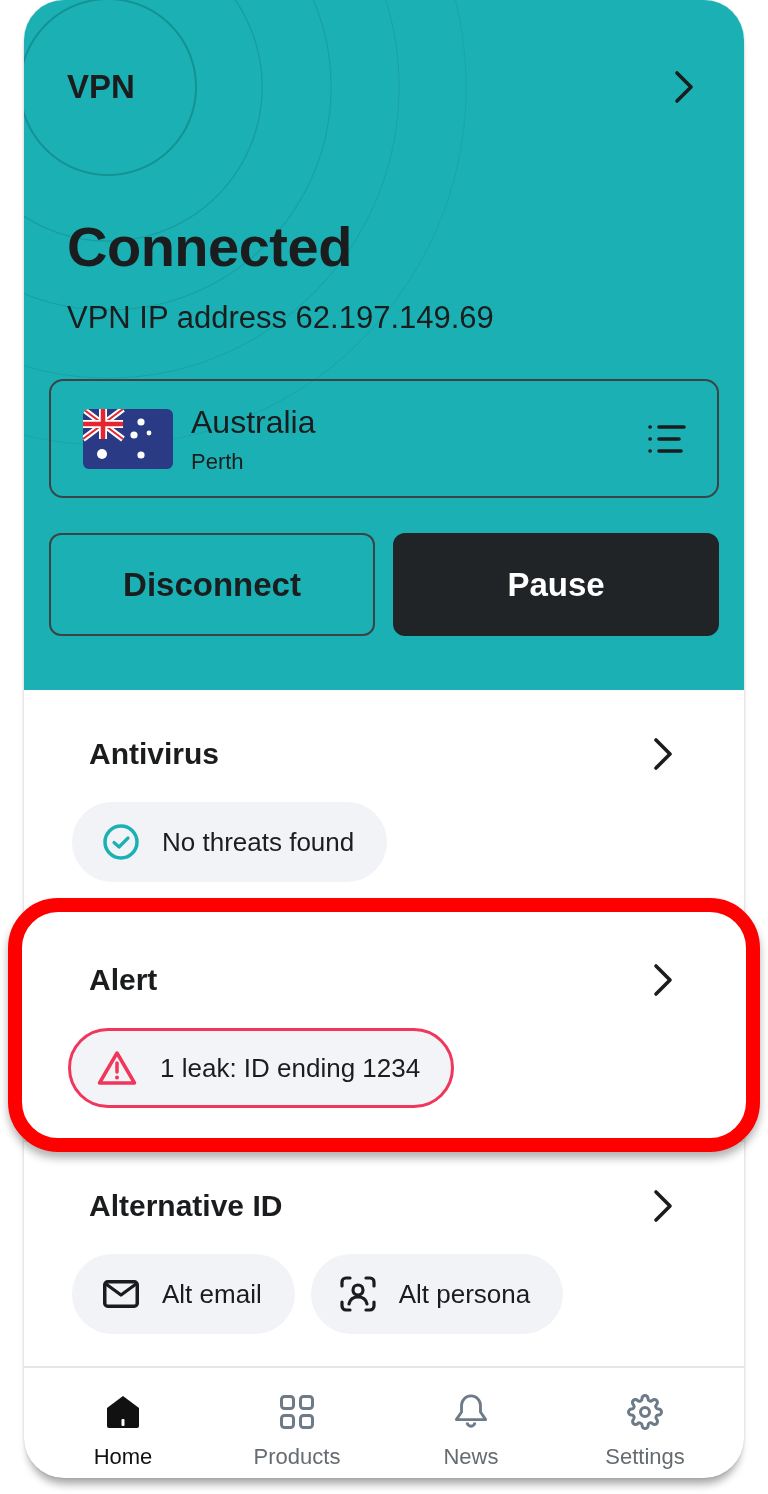  I want to click on check-circle-icon, so click(121, 842).